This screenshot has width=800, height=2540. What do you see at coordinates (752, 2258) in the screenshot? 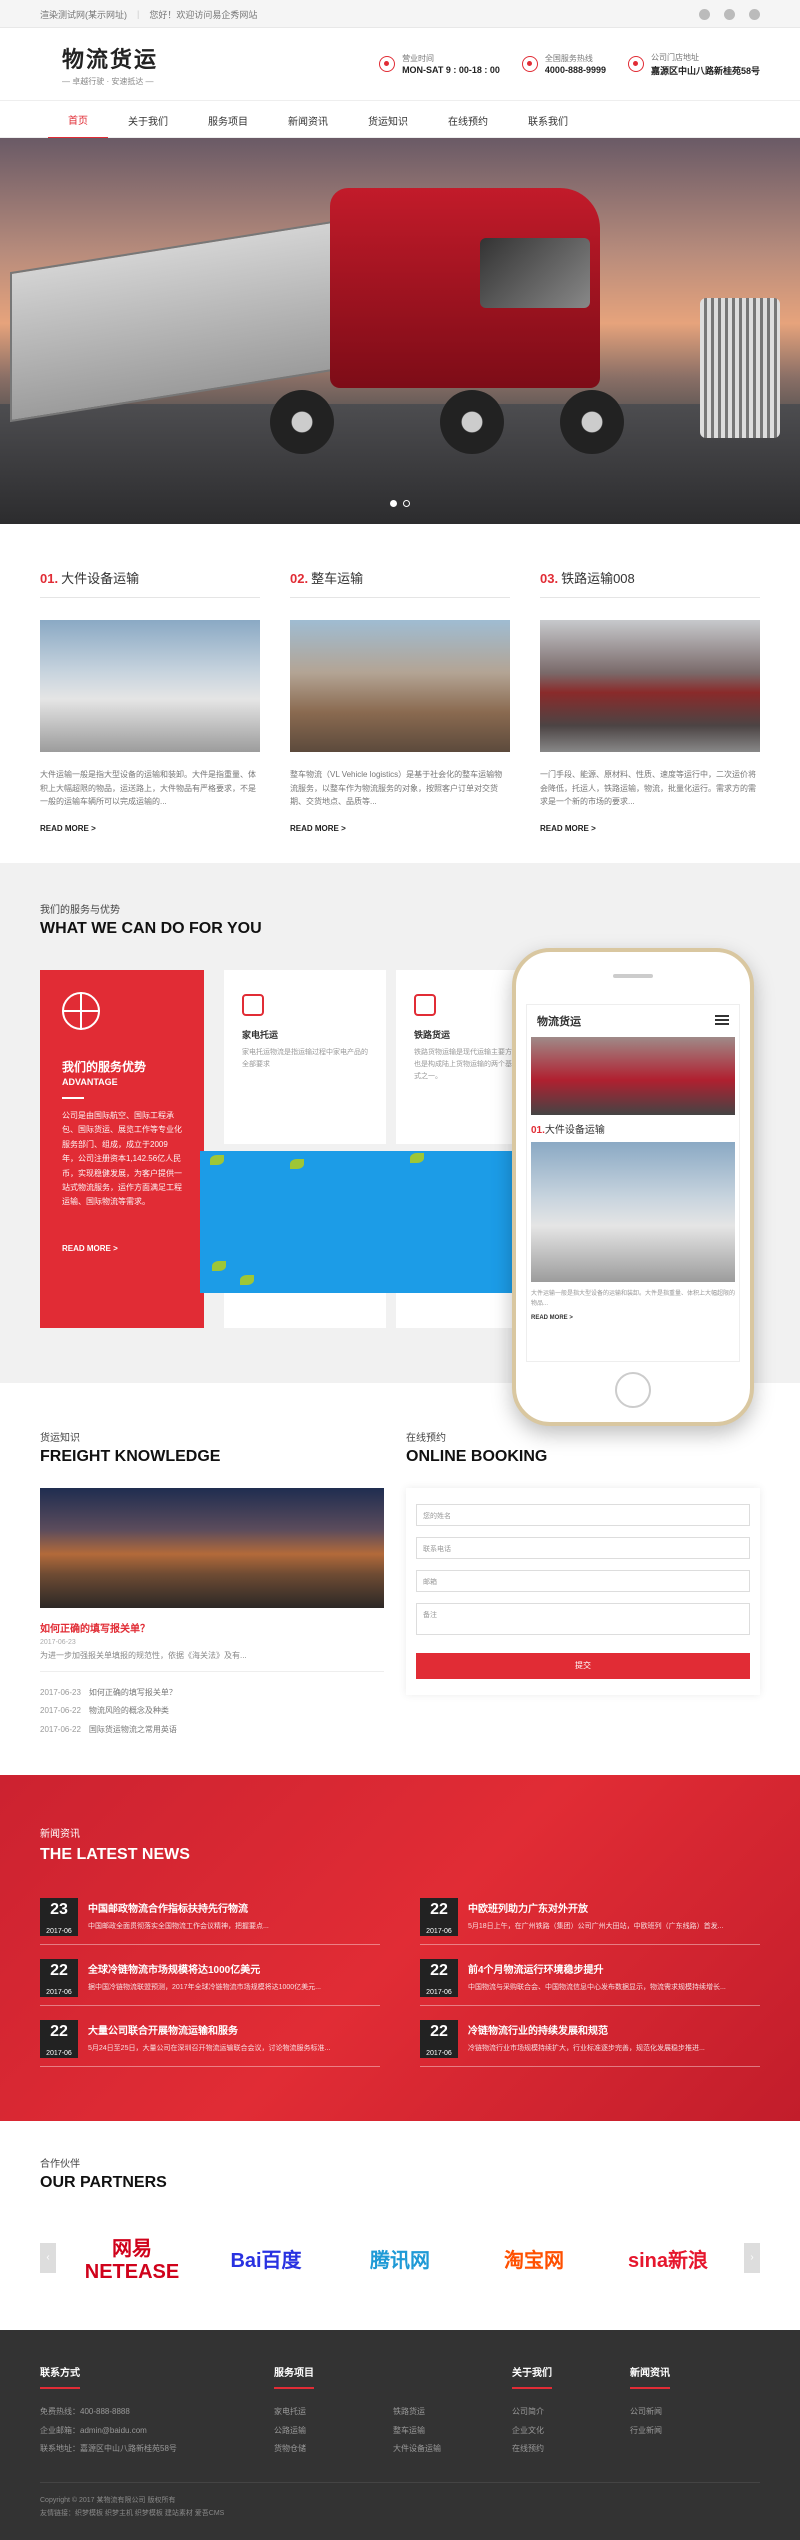
I see `next-arrow-icon: ›` at bounding box center [752, 2258].